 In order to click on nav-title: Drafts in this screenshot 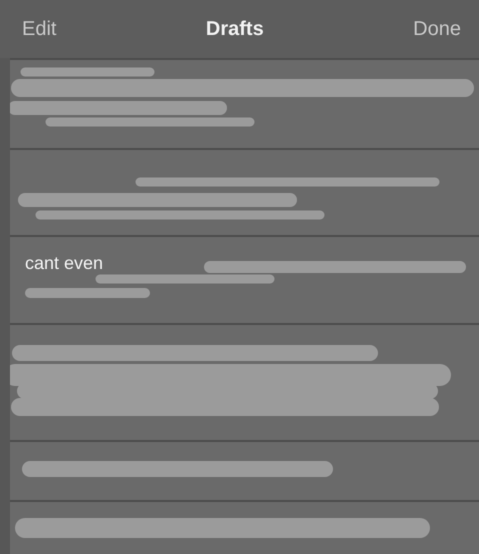, I will do `click(235, 29)`.